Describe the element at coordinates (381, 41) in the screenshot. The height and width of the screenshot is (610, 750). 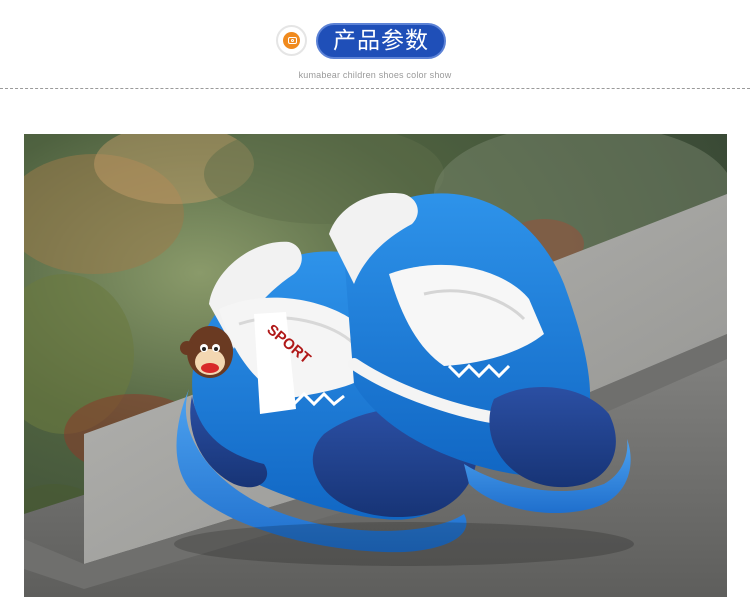
I see `section-title: 产品参数` at that location.